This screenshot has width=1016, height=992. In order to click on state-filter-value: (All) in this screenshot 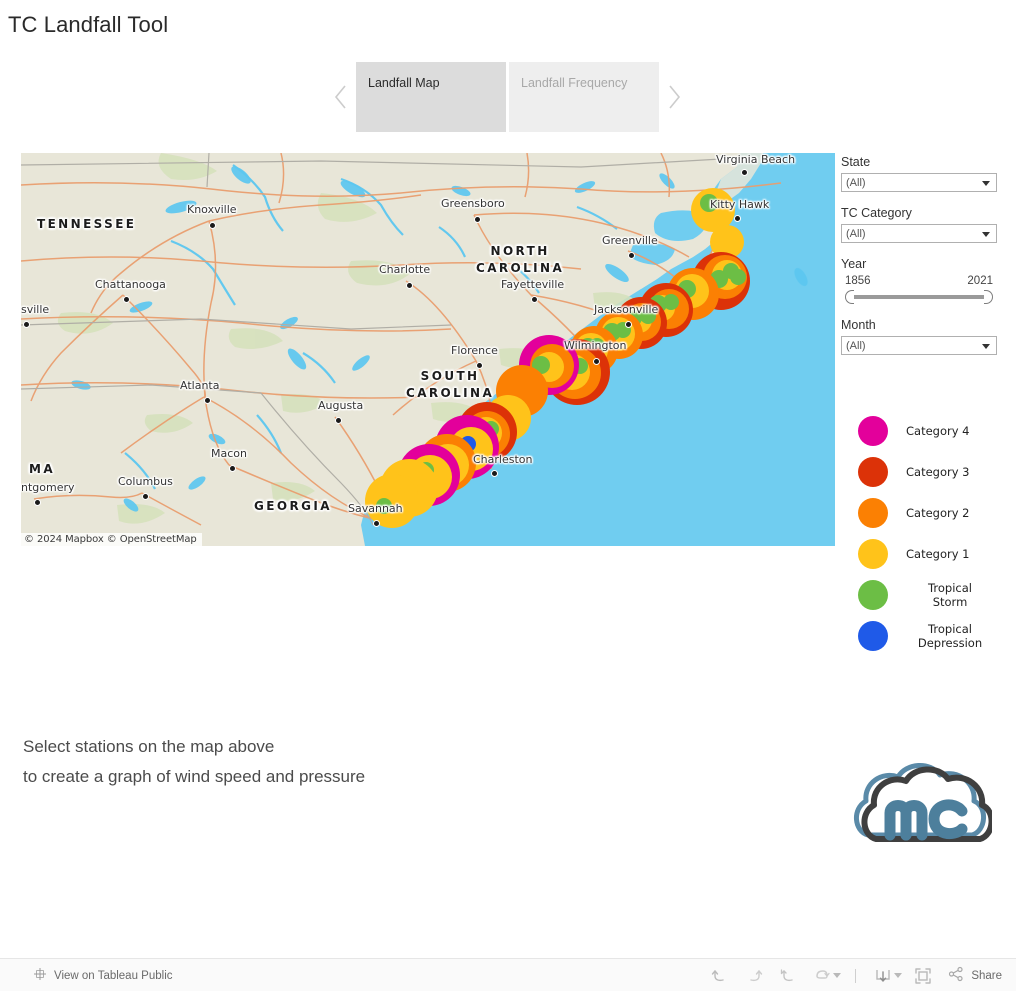, I will do `click(856, 182)`.